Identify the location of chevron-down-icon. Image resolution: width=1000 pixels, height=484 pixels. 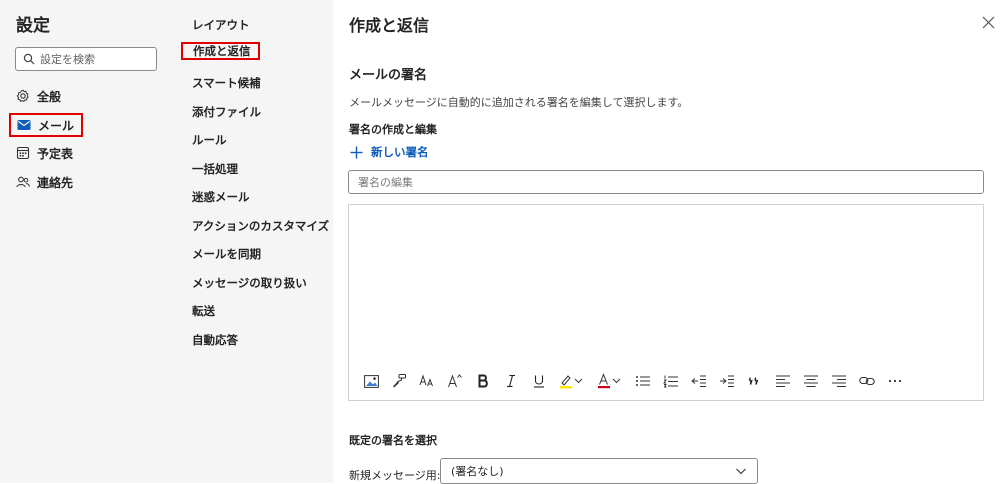
(741, 471).